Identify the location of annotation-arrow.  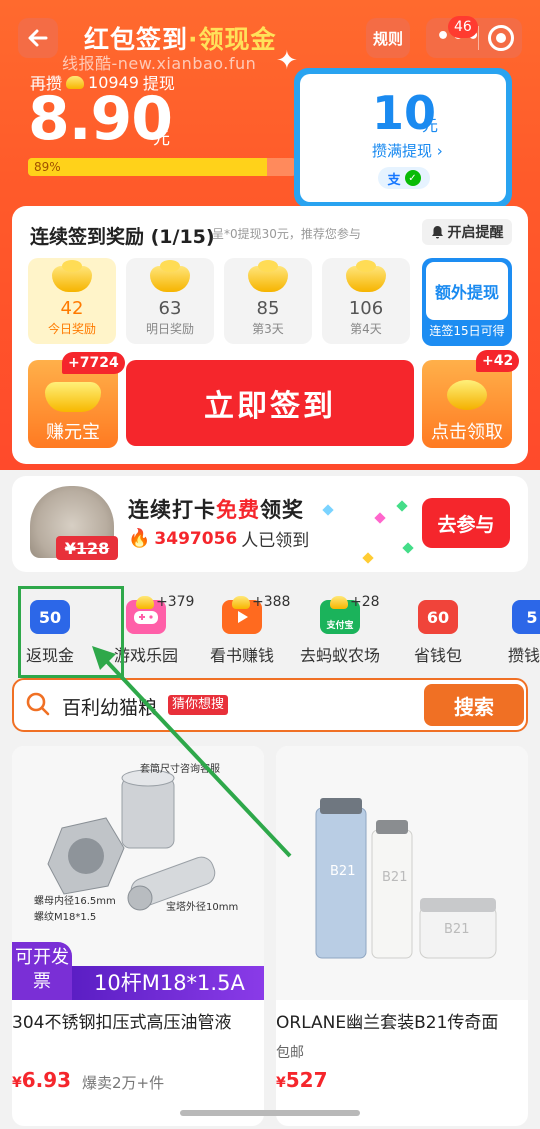
(192, 752).